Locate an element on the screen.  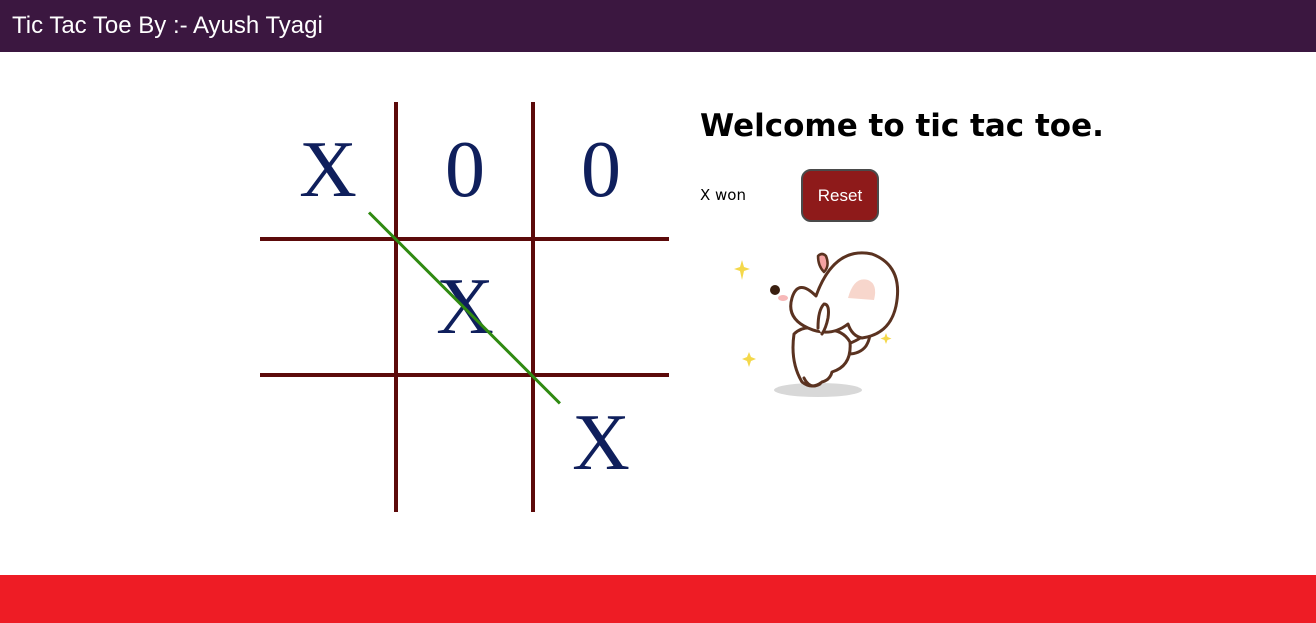
celebration-cat-image is located at coordinates (817, 324).